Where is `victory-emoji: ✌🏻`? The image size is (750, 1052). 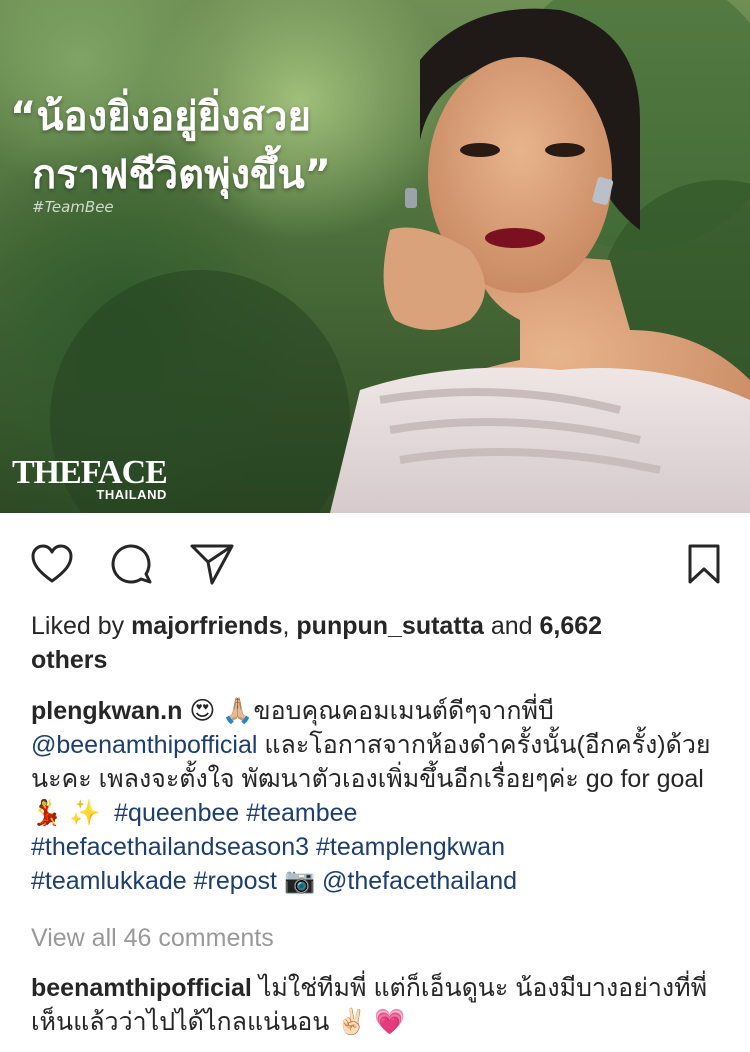
victory-emoji: ✌🏻 is located at coordinates (352, 1021).